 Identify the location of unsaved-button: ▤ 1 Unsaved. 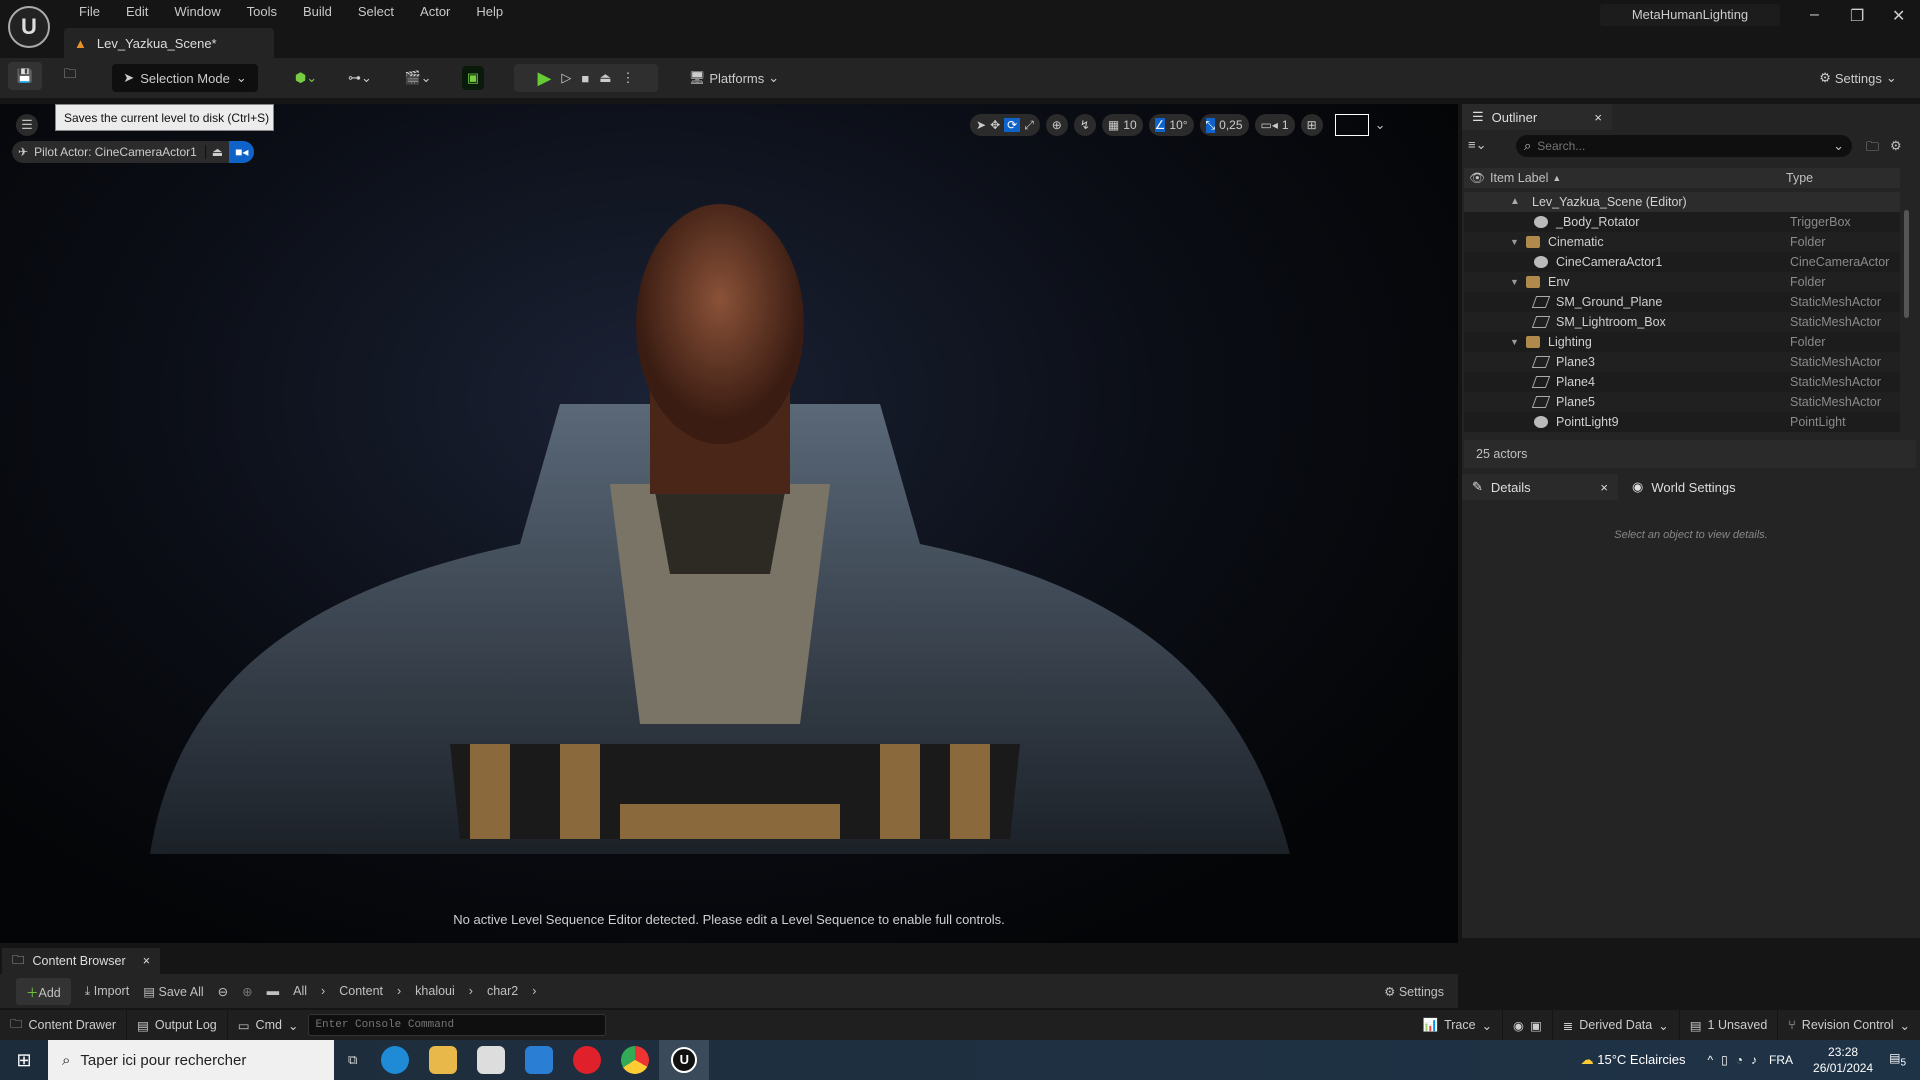
(1729, 1025).